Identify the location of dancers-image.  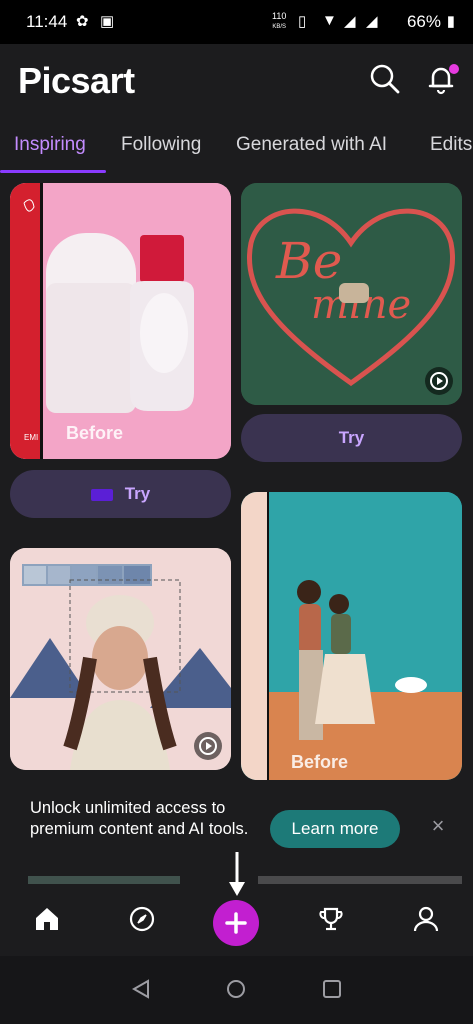
(351, 636).